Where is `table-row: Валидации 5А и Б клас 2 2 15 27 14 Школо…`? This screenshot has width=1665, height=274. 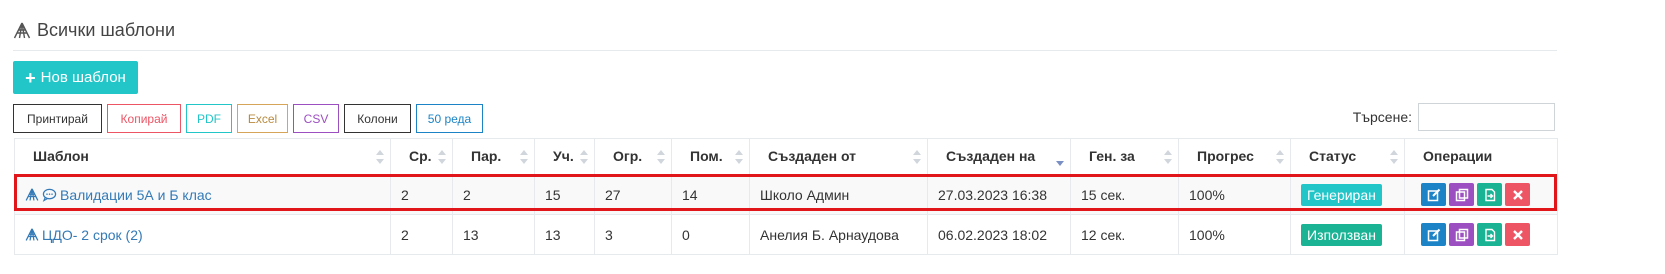
table-row: Валидации 5А и Б клас 2 2 15 27 14 Школо… is located at coordinates (786, 194).